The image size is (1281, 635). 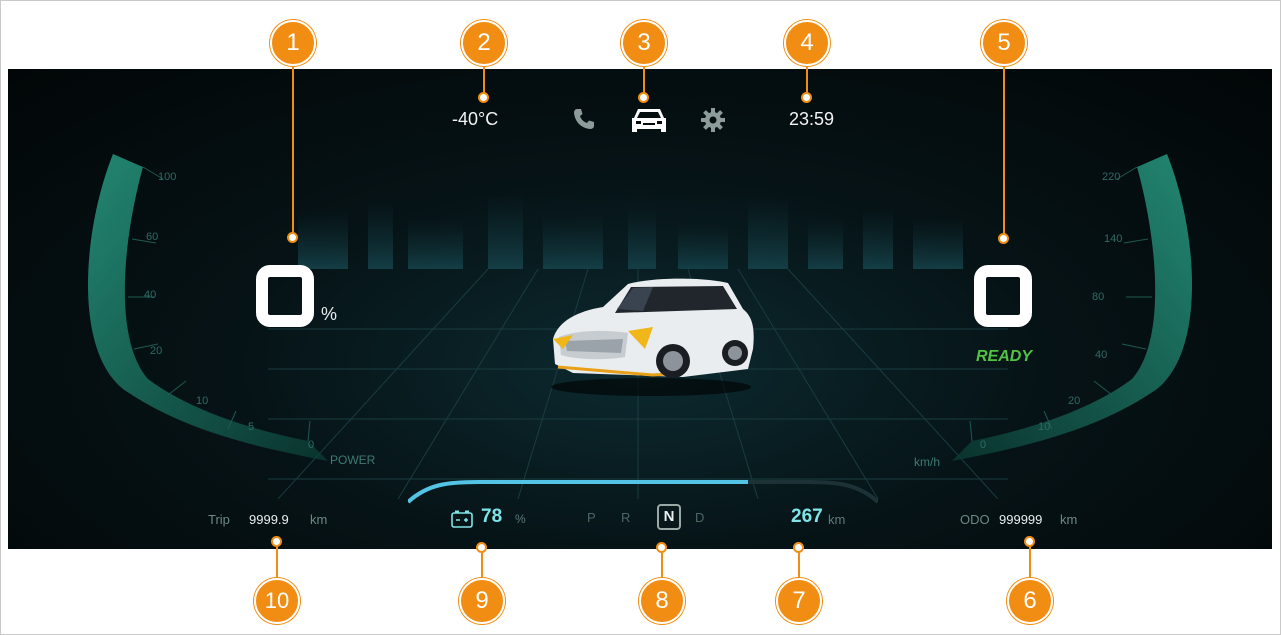 I want to click on speed-gauge: 220 140 80 40 20 10 0 km/h, so click(x=1047, y=309).